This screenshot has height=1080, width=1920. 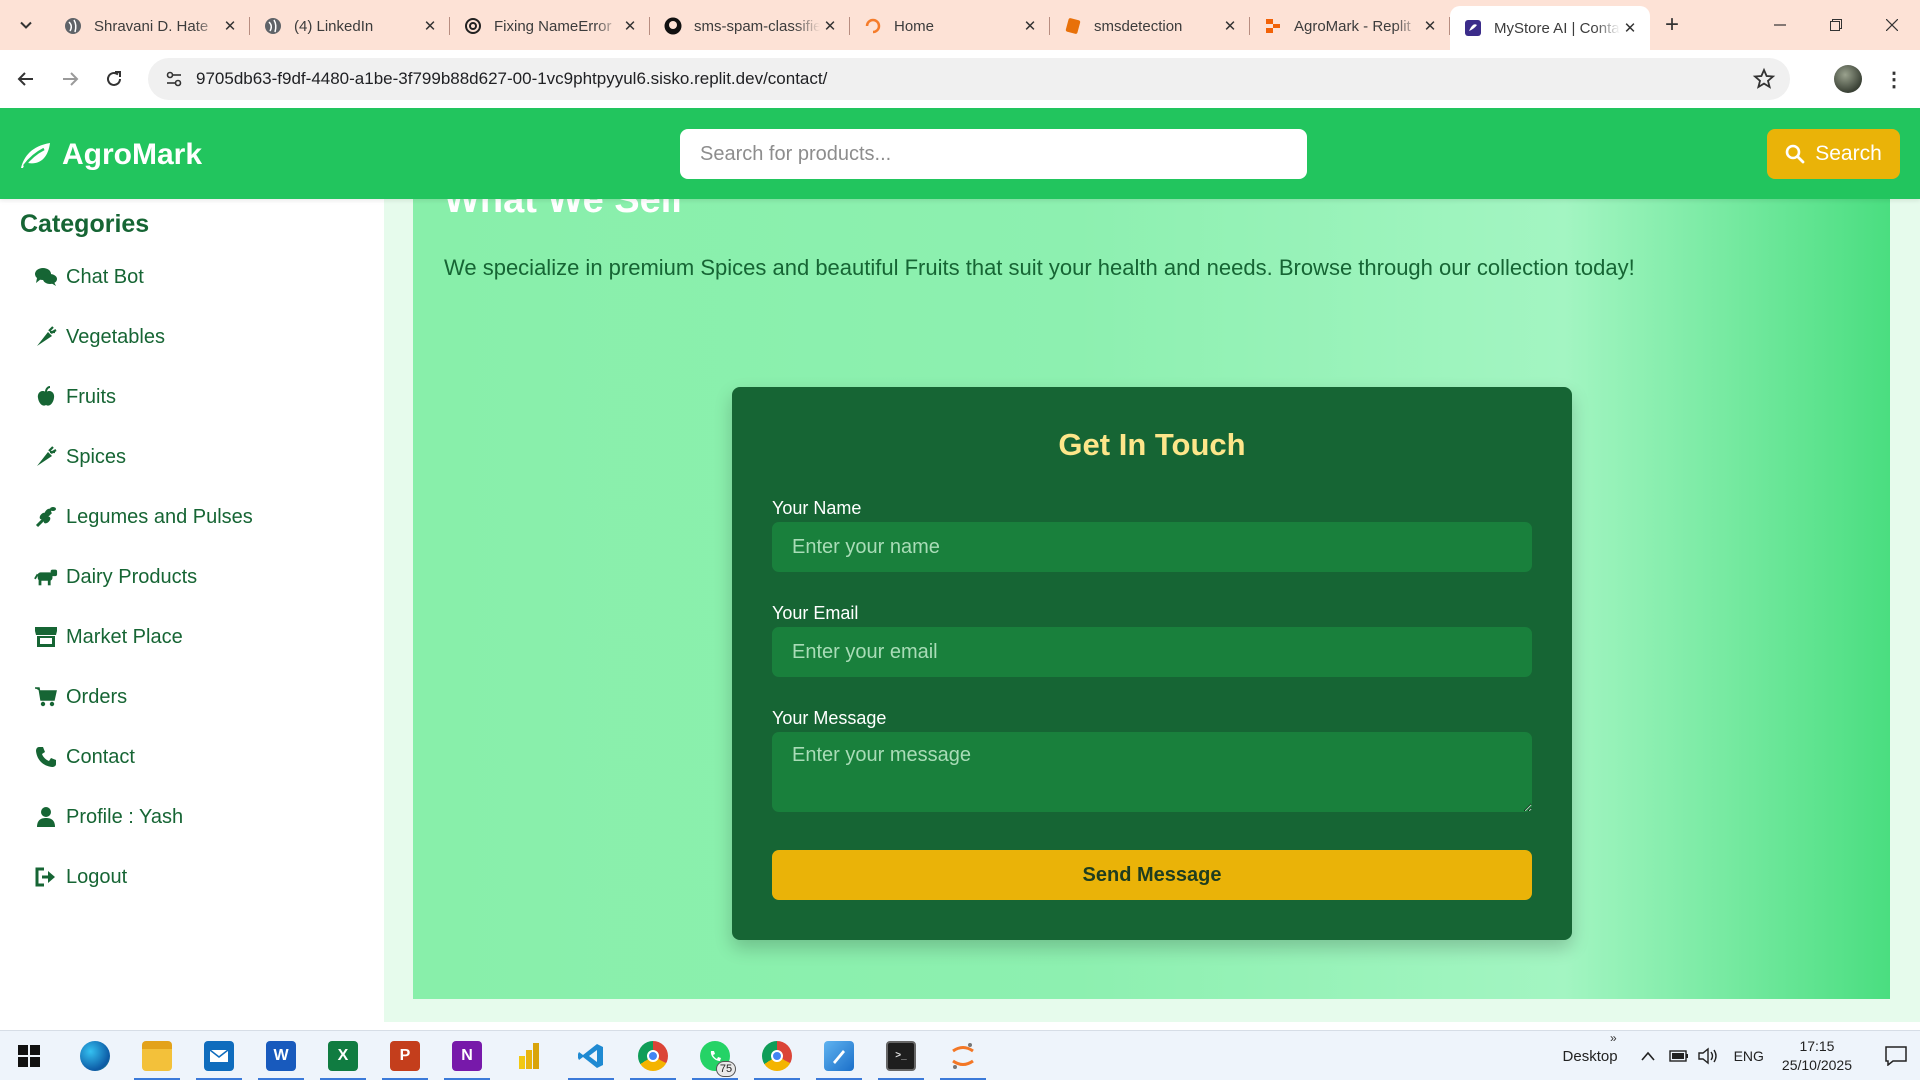 I want to click on tab-title: AgroMark - Replit, so click(x=1352, y=26).